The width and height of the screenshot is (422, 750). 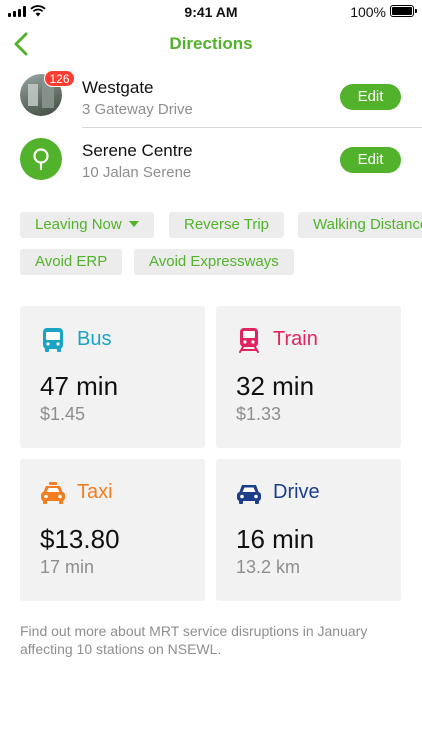 I want to click on origin-name: Westgate, so click(x=118, y=87).